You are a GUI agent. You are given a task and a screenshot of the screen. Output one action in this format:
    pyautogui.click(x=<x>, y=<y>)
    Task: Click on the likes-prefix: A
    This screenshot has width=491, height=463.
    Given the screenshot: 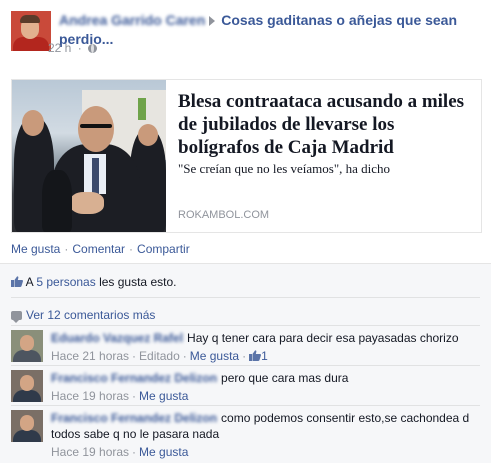 What is the action you would take?
    pyautogui.click(x=29, y=282)
    